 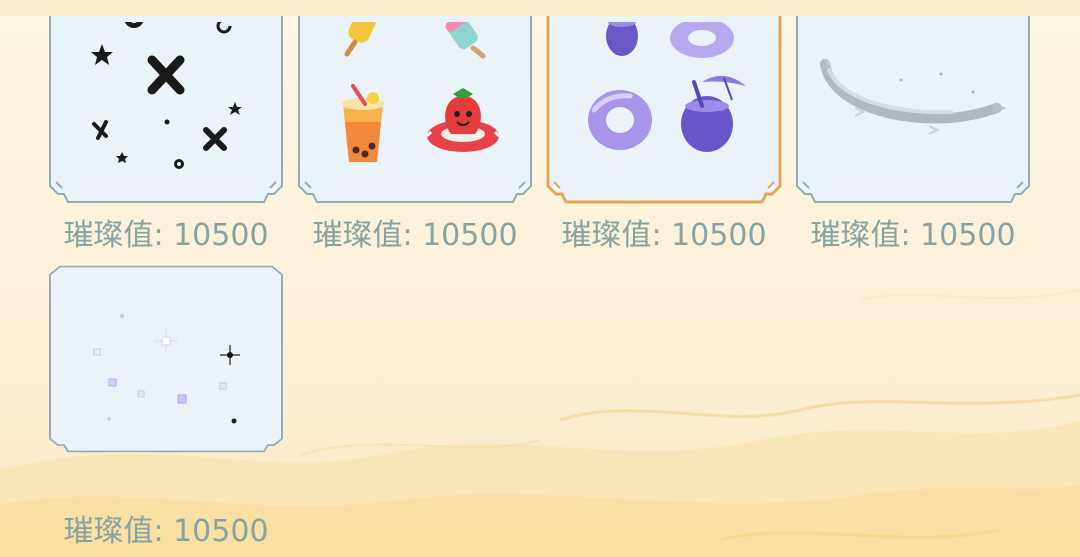 I want to click on black-stars-icon, so click(x=166, y=95).